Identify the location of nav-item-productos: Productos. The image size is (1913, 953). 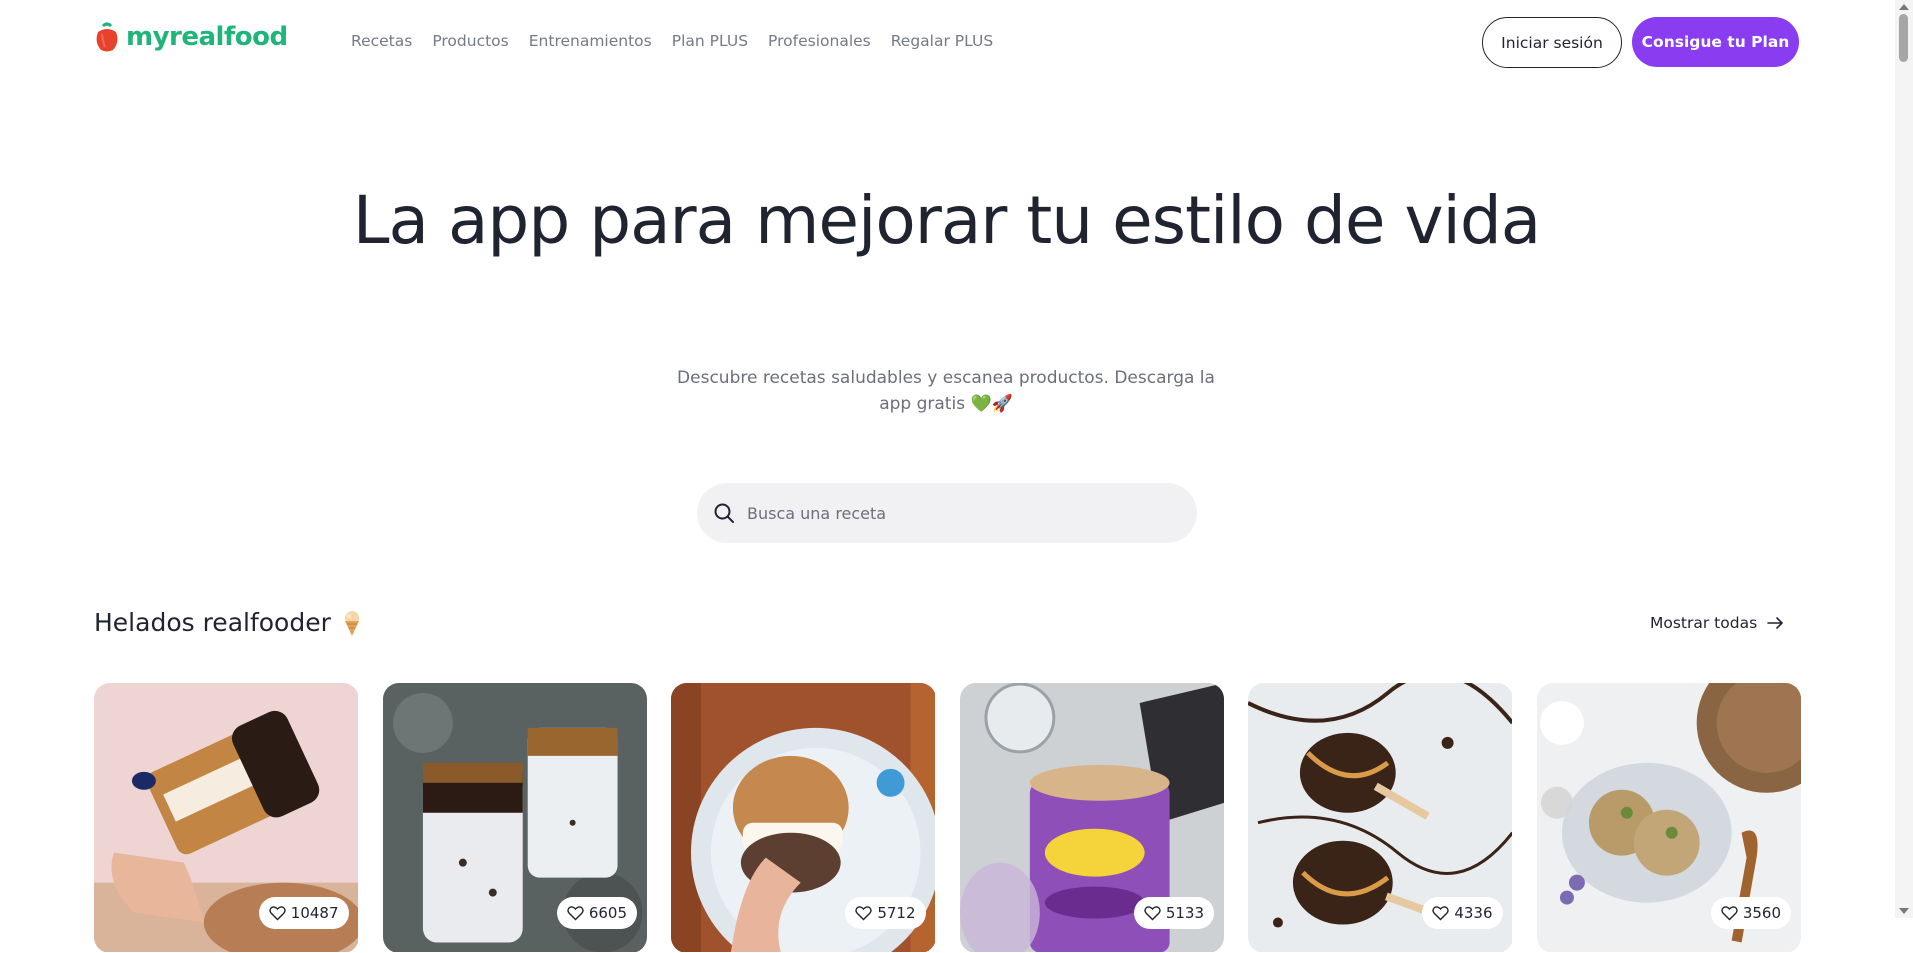
(470, 41).